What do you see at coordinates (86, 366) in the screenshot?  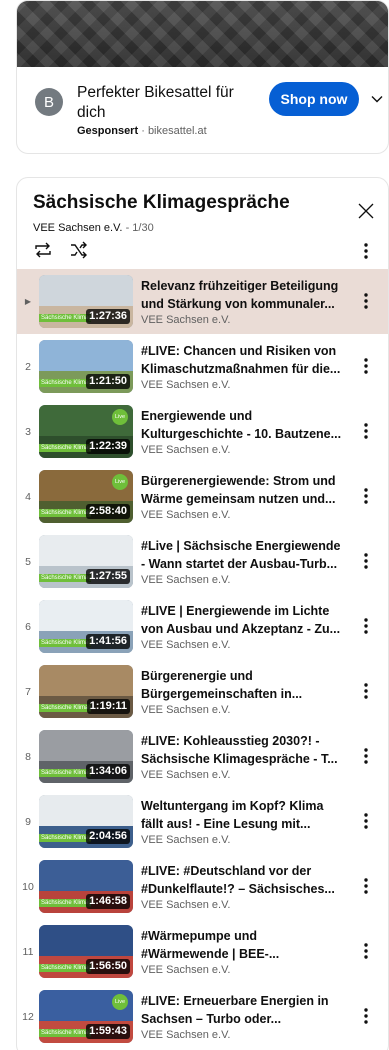 I see `video-thumbnail: Sächsische Klimag 1:21:50` at bounding box center [86, 366].